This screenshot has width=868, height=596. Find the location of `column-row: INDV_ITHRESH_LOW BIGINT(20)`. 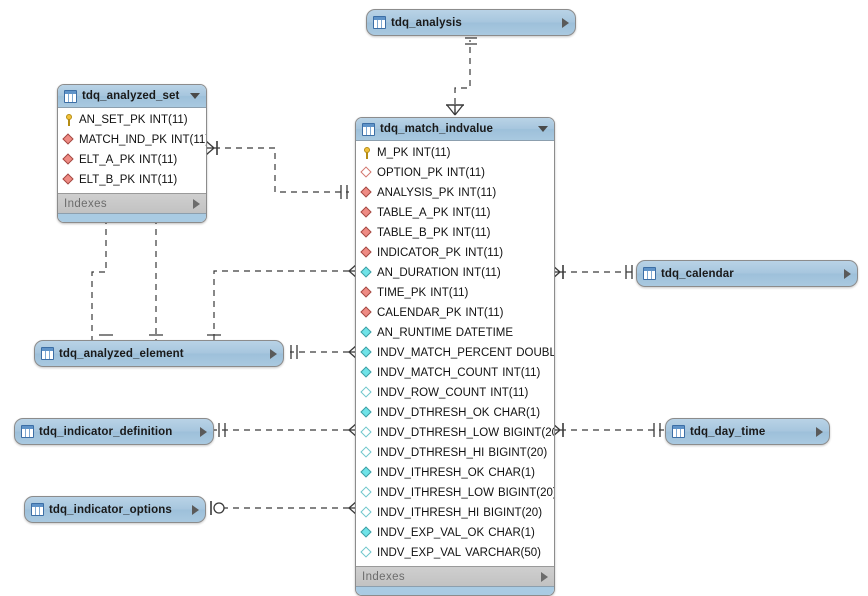

column-row: INDV_ITHRESH_LOW BIGINT(20) is located at coordinates (455, 493).